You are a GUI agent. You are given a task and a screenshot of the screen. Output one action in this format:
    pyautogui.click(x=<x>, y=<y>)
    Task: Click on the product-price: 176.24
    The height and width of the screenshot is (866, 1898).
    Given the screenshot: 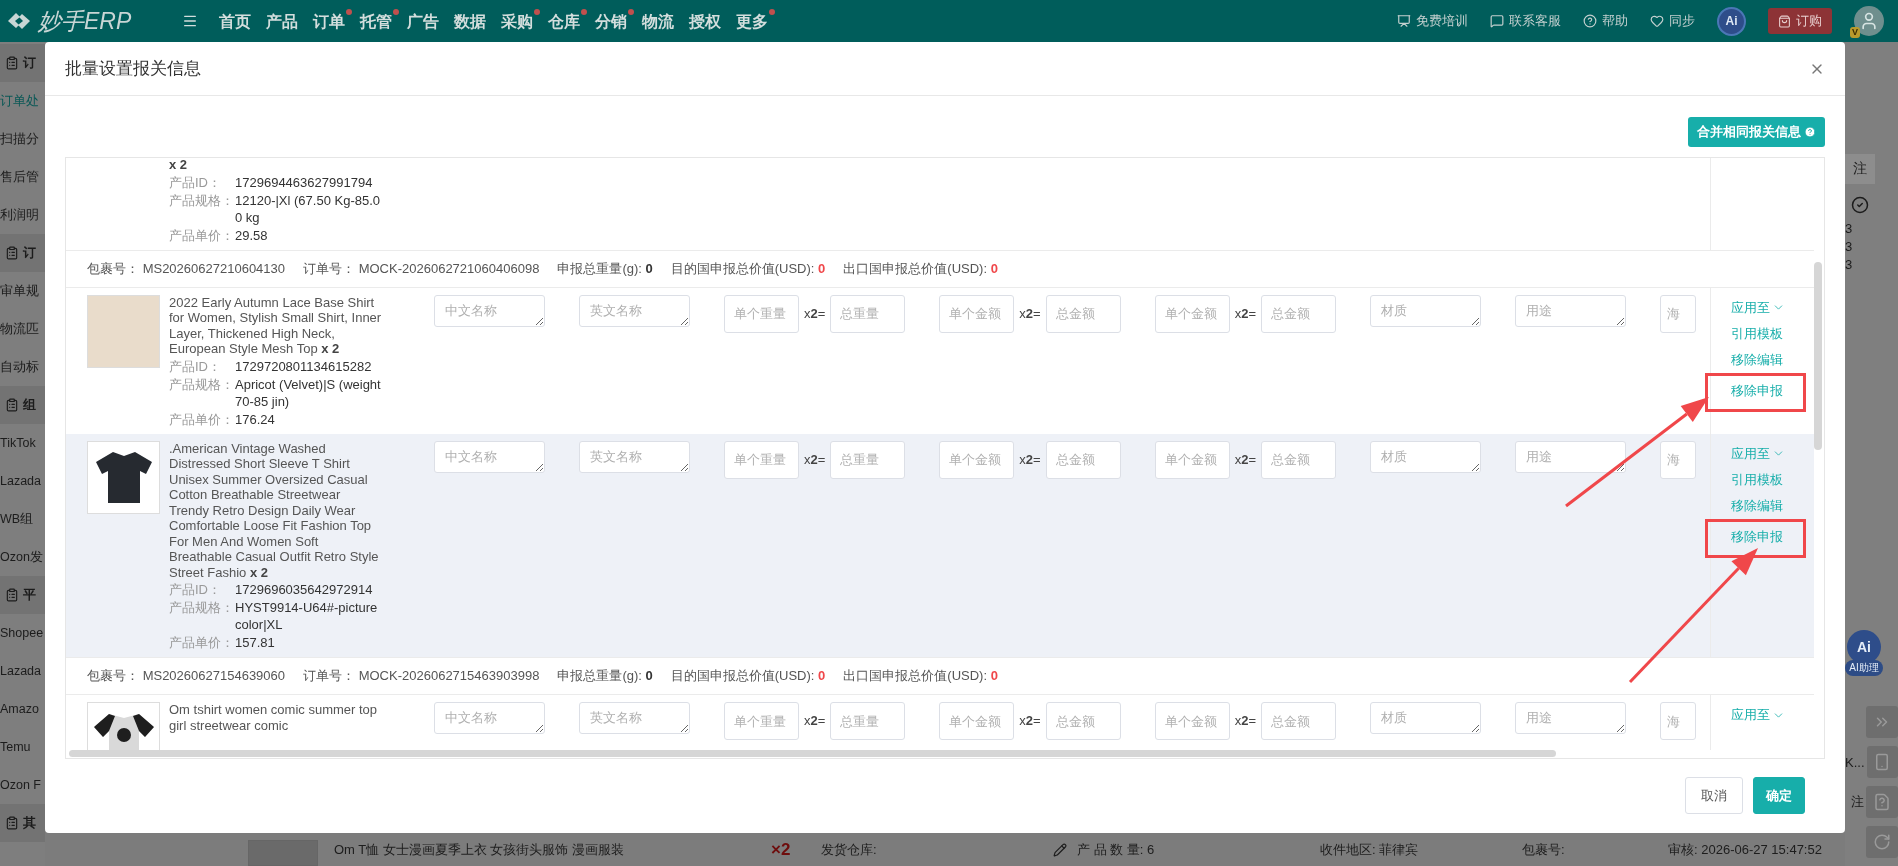 What is the action you would take?
    pyautogui.click(x=255, y=419)
    